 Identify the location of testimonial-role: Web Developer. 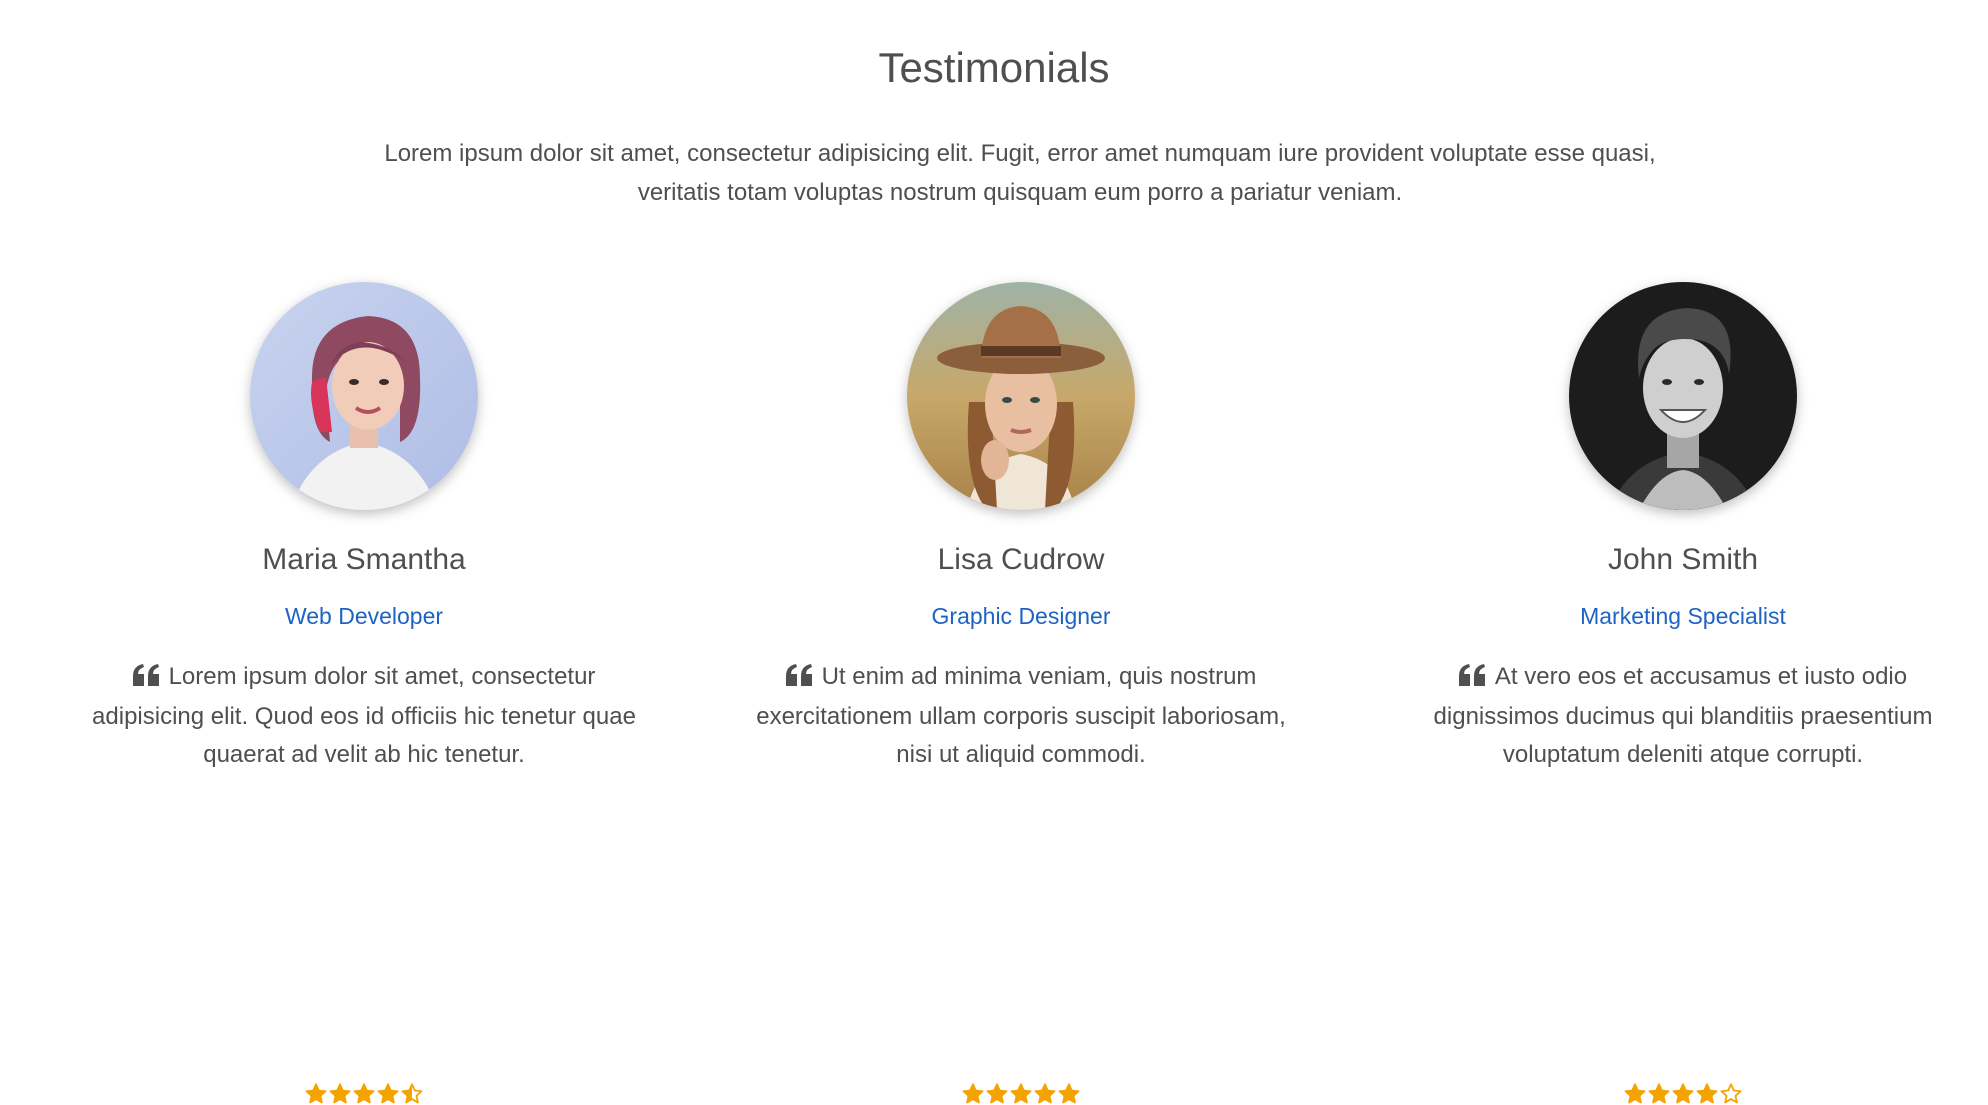
(364, 616).